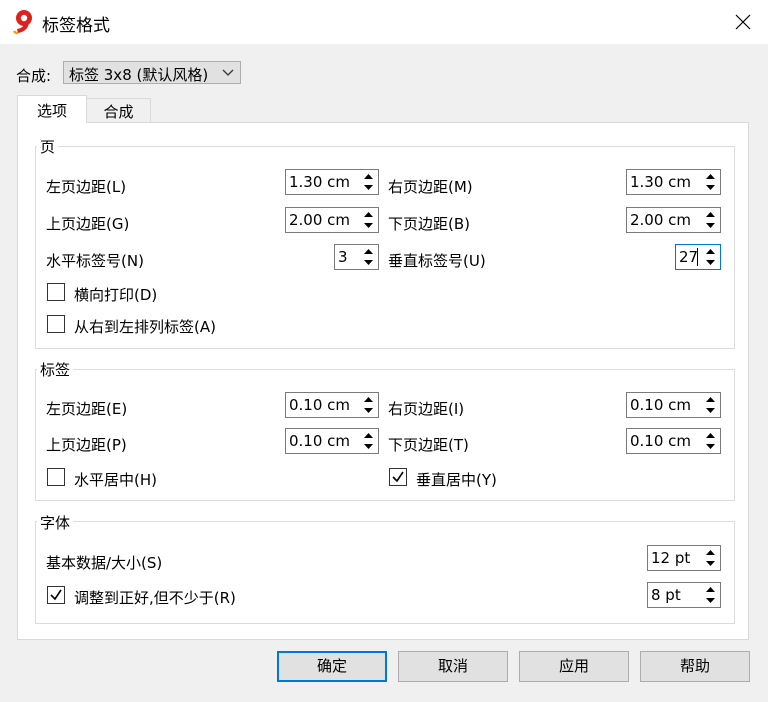 This screenshot has width=768, height=702. I want to click on label-bottom-margin-spinner: 0.10 cm, so click(673, 441).